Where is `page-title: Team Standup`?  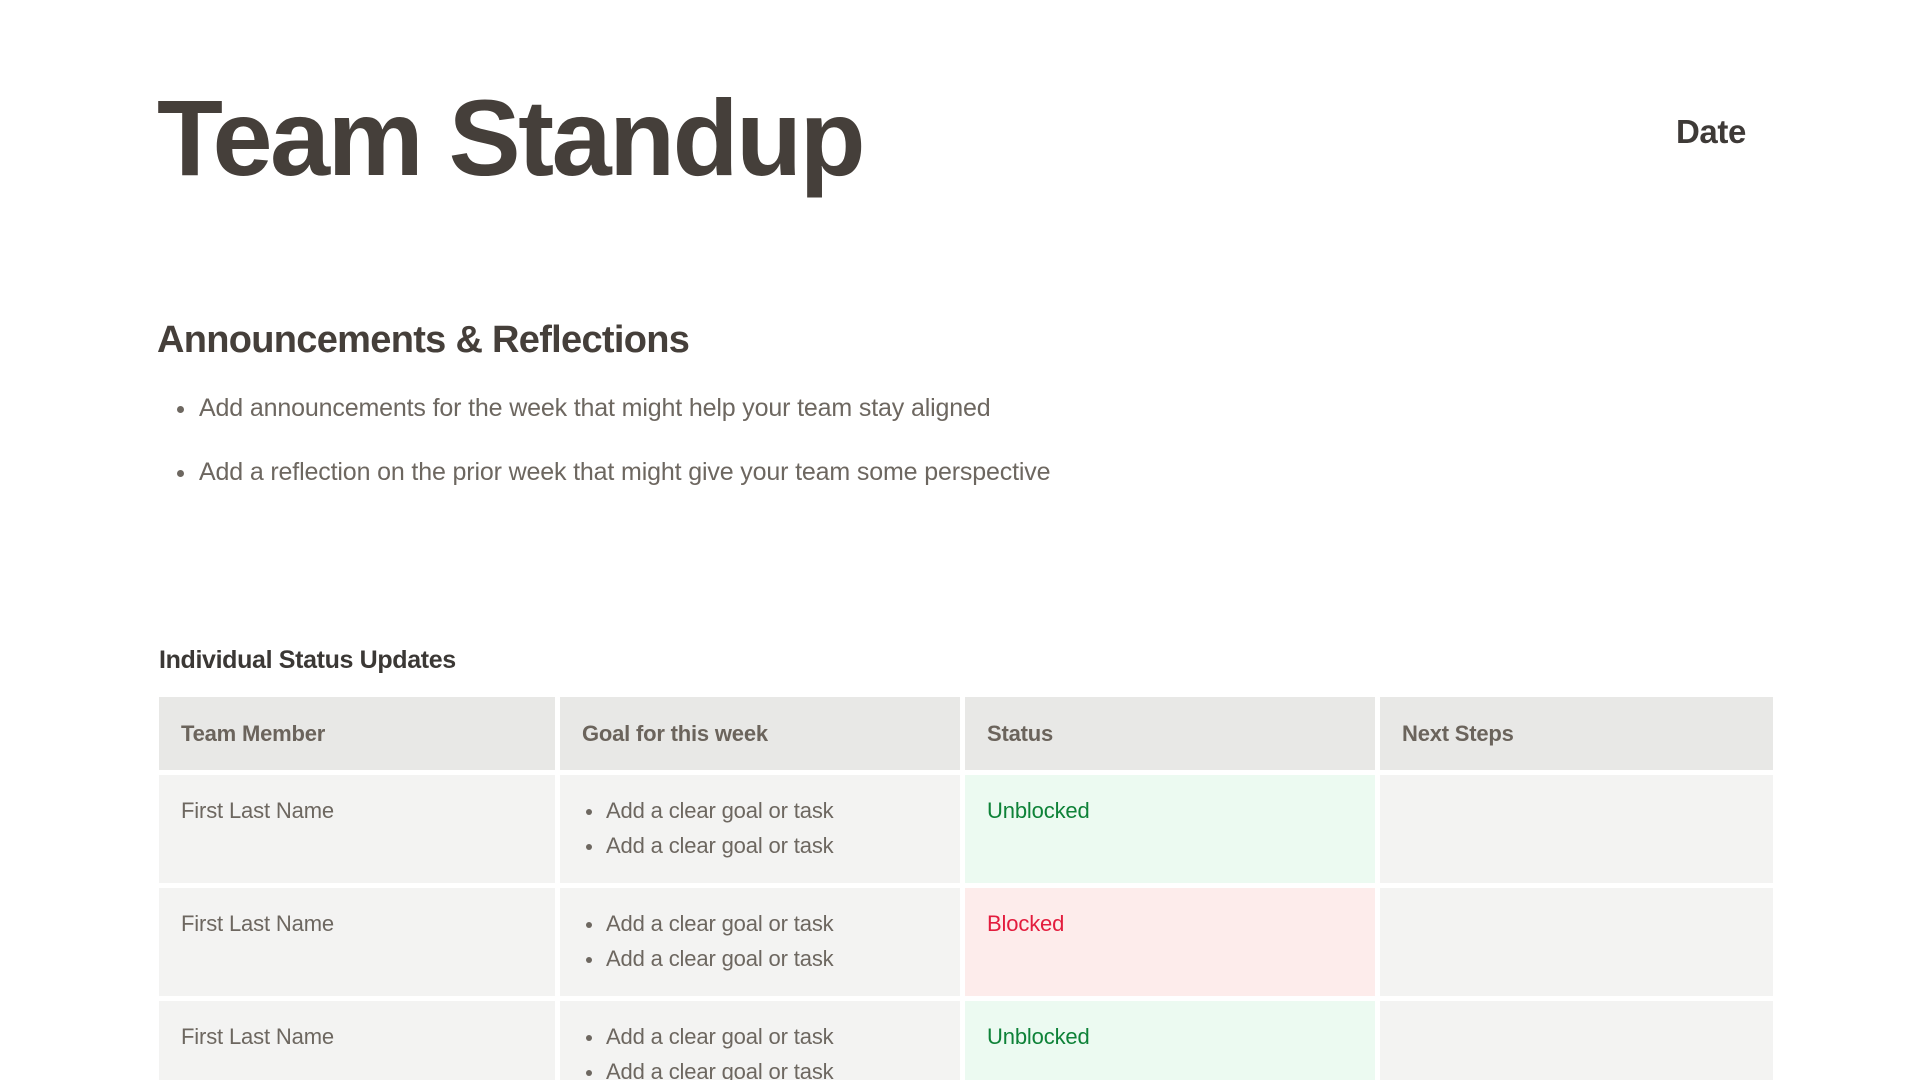
page-title: Team Standup is located at coordinates (511, 137).